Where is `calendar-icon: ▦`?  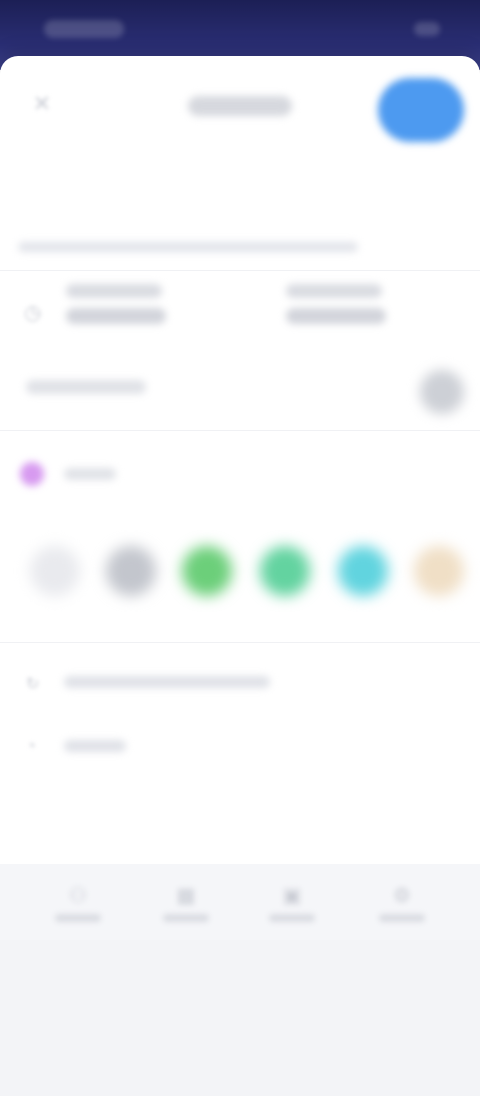
calendar-icon: ▦ is located at coordinates (186, 895).